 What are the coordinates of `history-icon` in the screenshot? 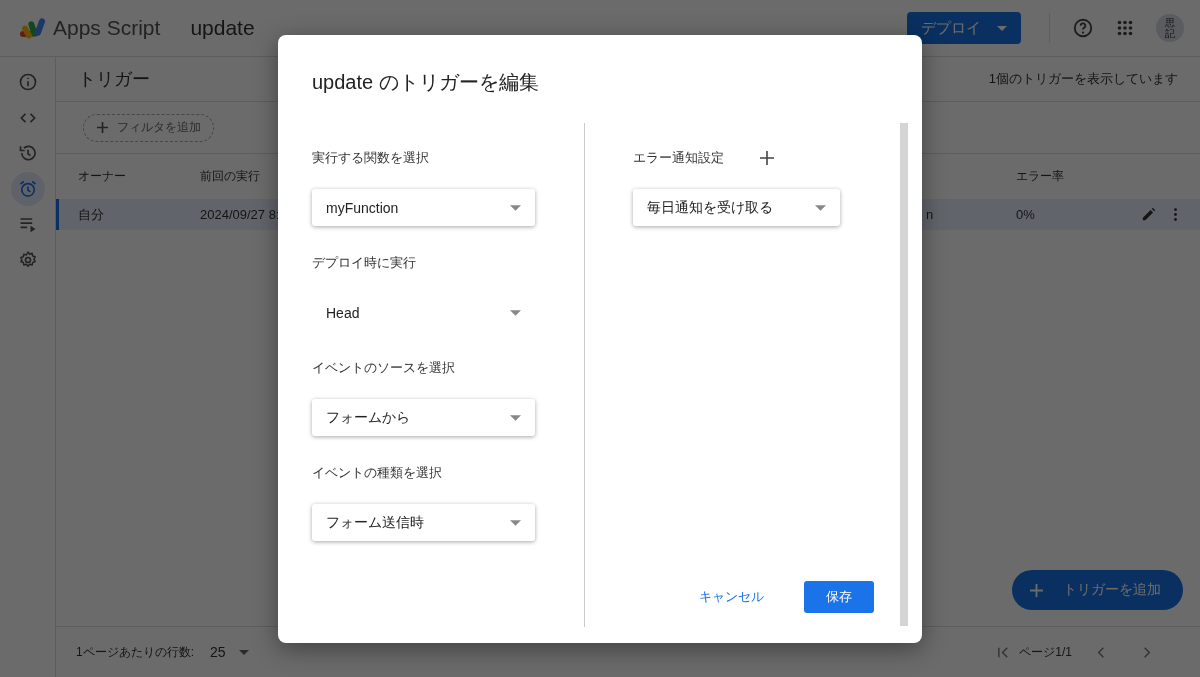 It's located at (27, 153).